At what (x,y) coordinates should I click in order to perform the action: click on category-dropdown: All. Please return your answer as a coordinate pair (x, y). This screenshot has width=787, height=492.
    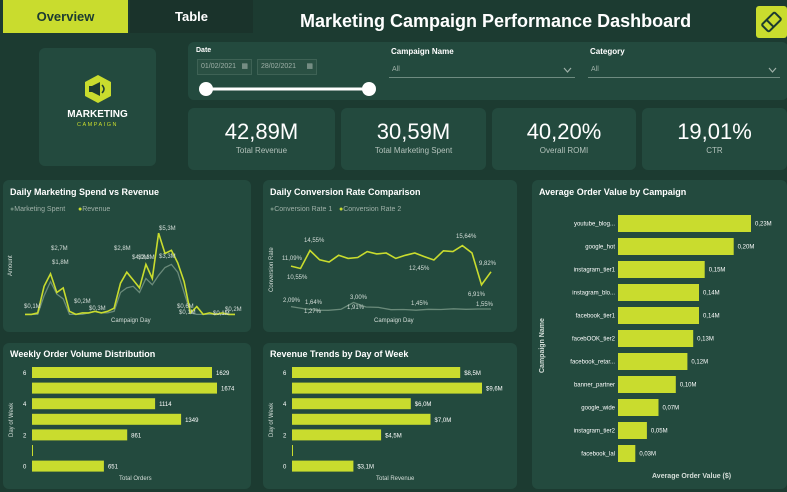
    Looking at the image, I should click on (684, 70).